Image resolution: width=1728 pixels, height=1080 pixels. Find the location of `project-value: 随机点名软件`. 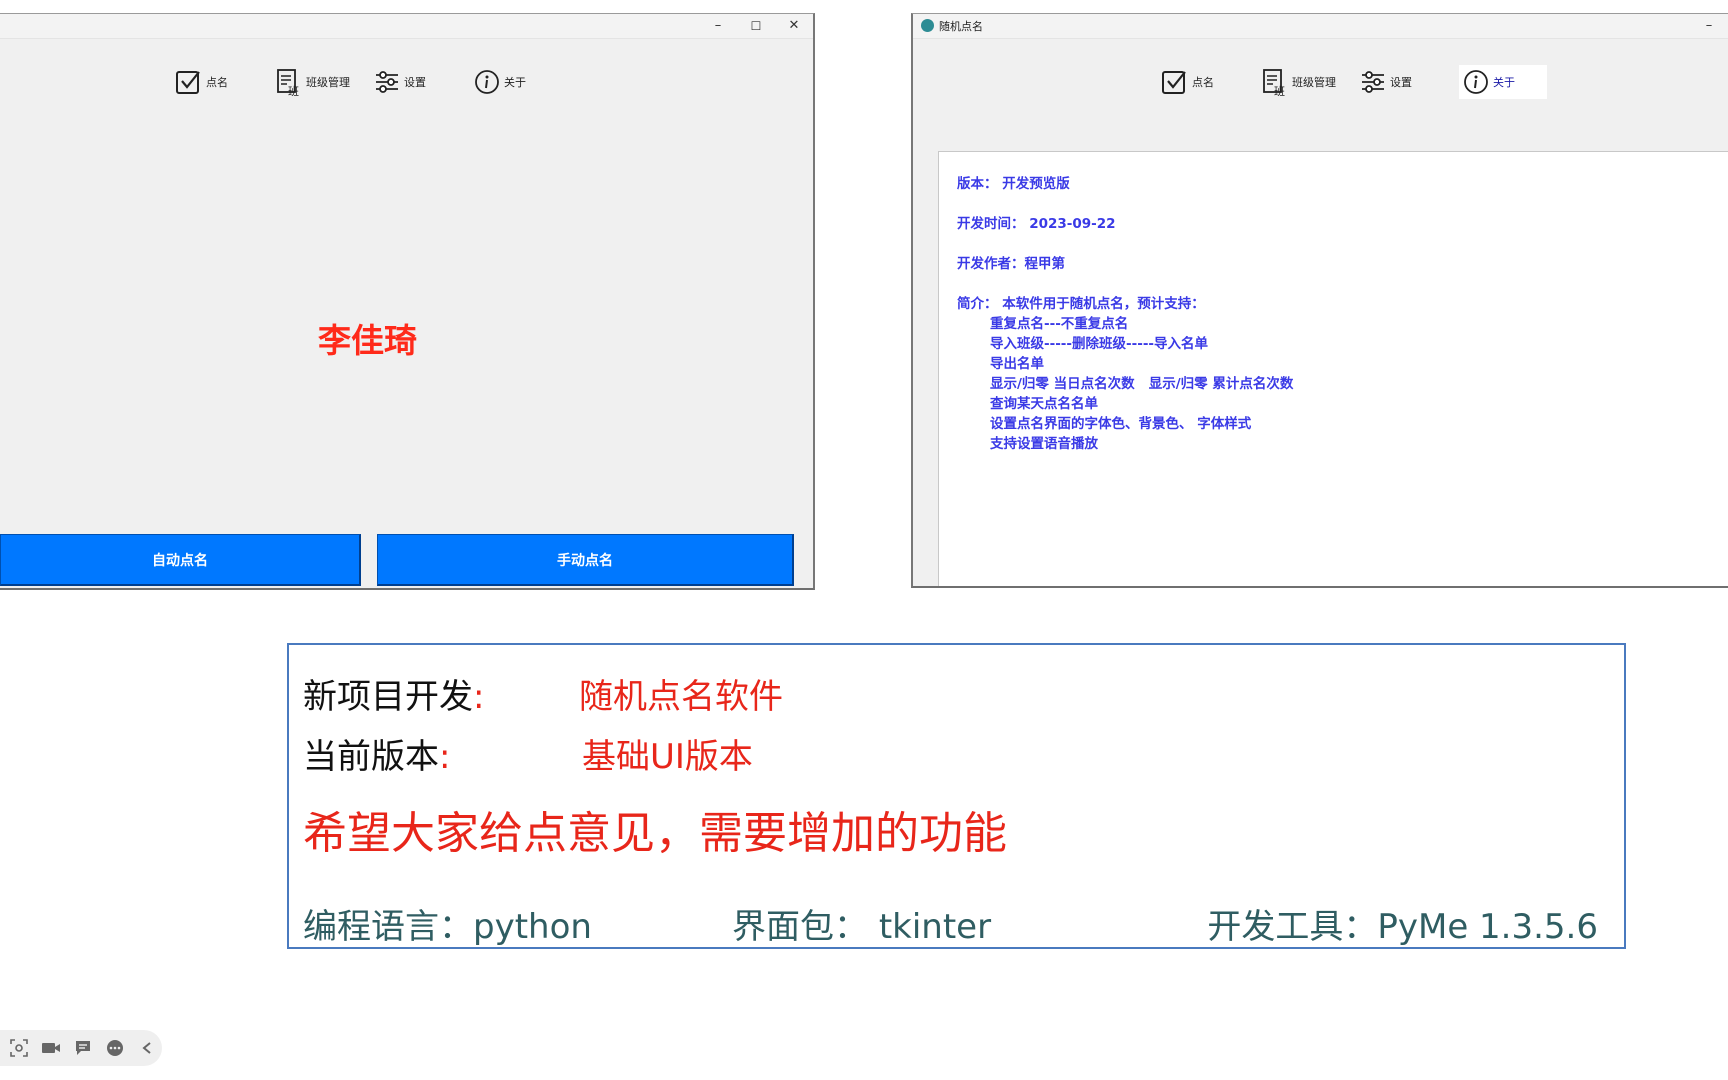

project-value: 随机点名软件 is located at coordinates (681, 697).